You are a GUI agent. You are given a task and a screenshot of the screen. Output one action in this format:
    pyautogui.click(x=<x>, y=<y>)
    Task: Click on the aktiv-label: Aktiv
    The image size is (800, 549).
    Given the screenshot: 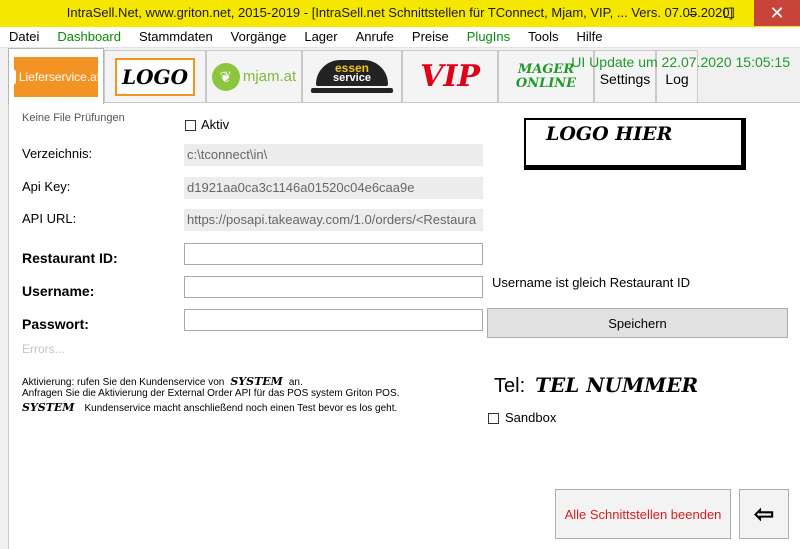 What is the action you would take?
    pyautogui.click(x=215, y=124)
    